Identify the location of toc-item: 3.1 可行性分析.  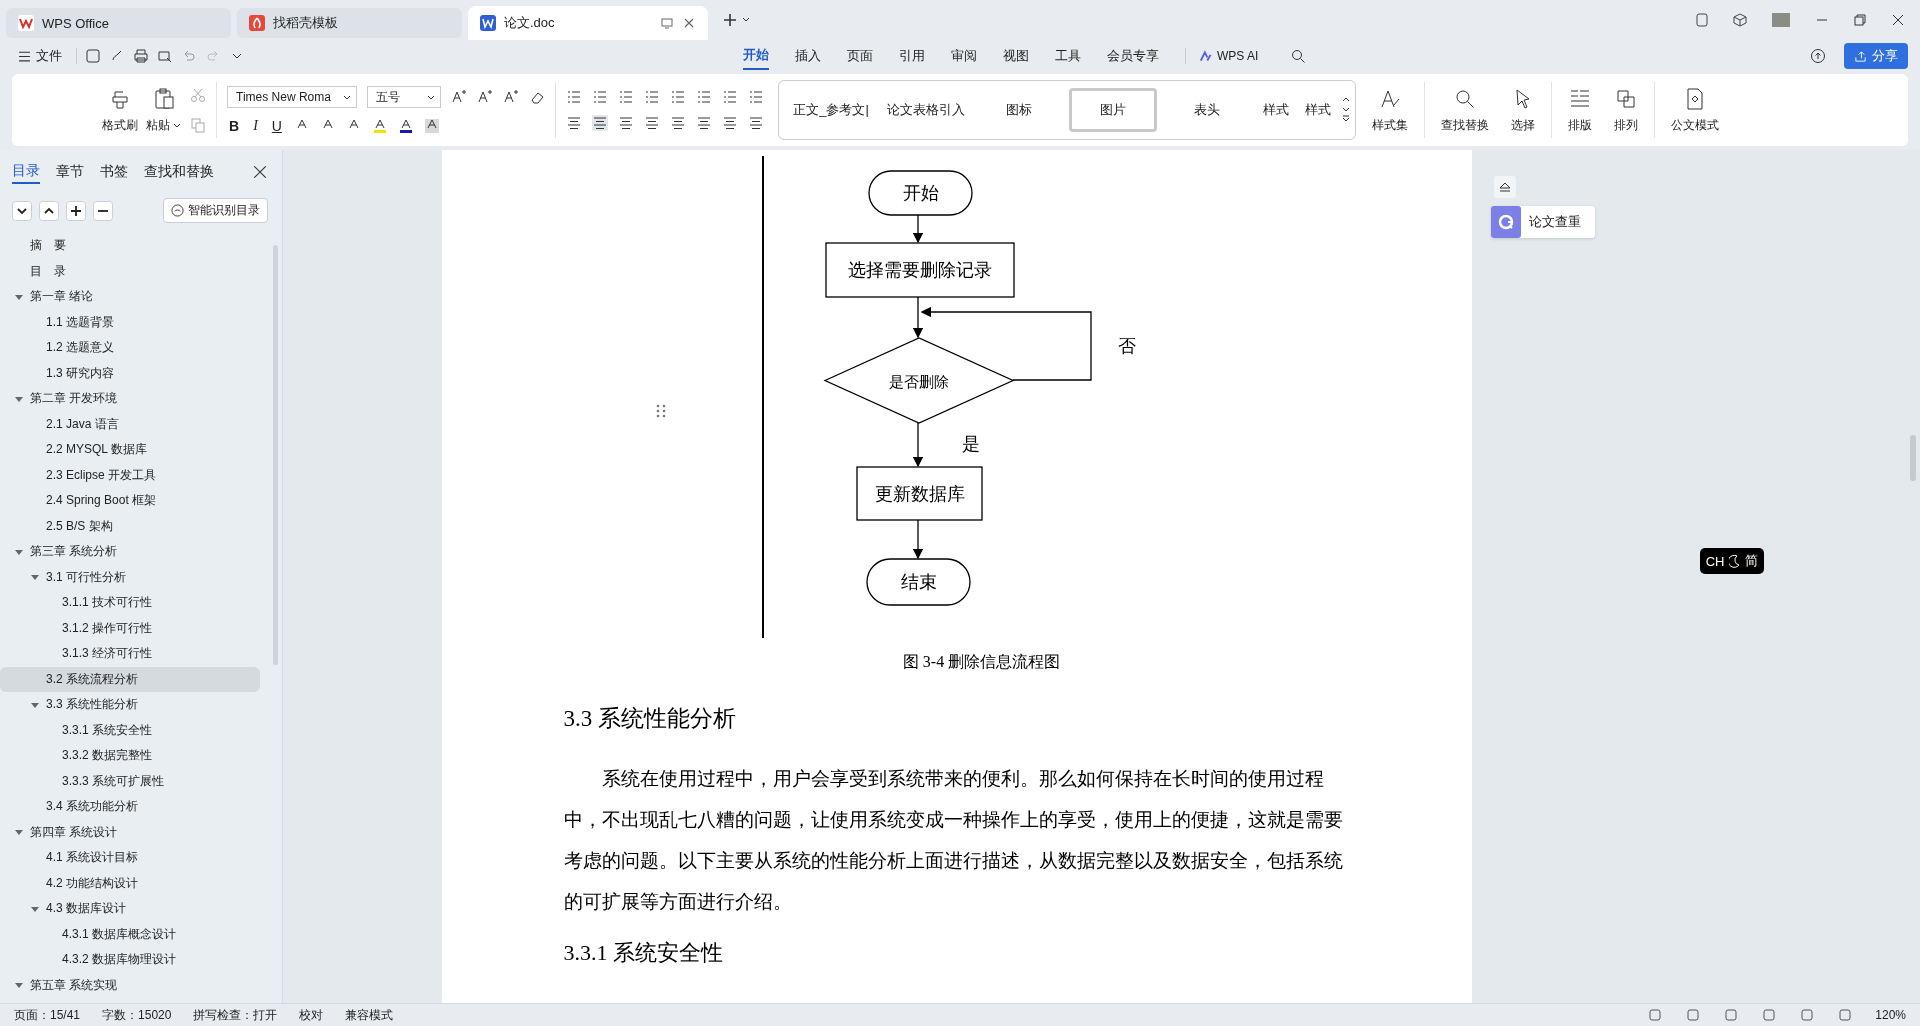
(130, 577).